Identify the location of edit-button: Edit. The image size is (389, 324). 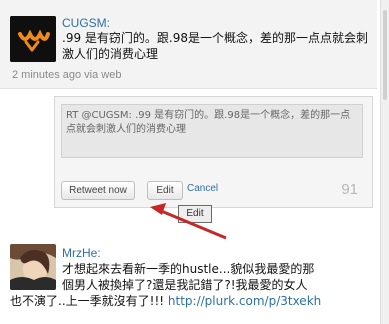
(165, 190).